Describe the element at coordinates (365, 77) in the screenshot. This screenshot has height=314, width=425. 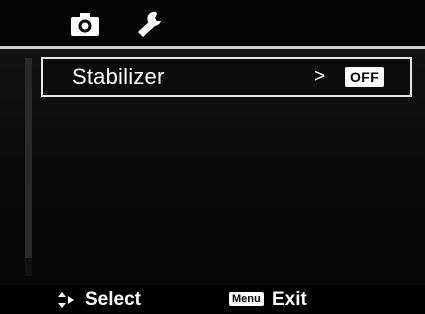
I see `setting-value-badge: OFF` at that location.